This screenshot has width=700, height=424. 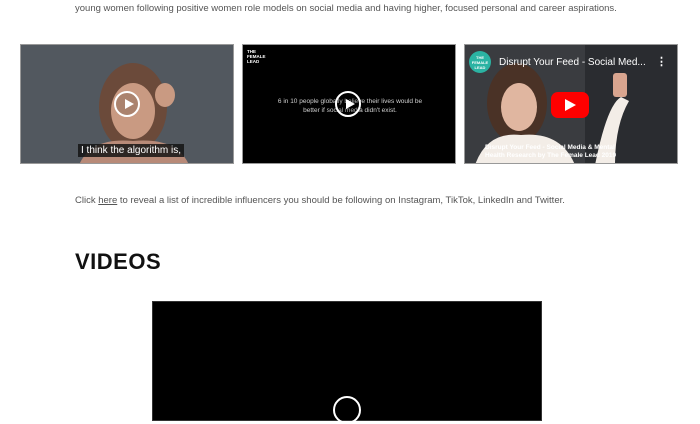 What do you see at coordinates (551, 155) in the screenshot?
I see `overlay-line-2: Health Research by The Female Lead 2019` at bounding box center [551, 155].